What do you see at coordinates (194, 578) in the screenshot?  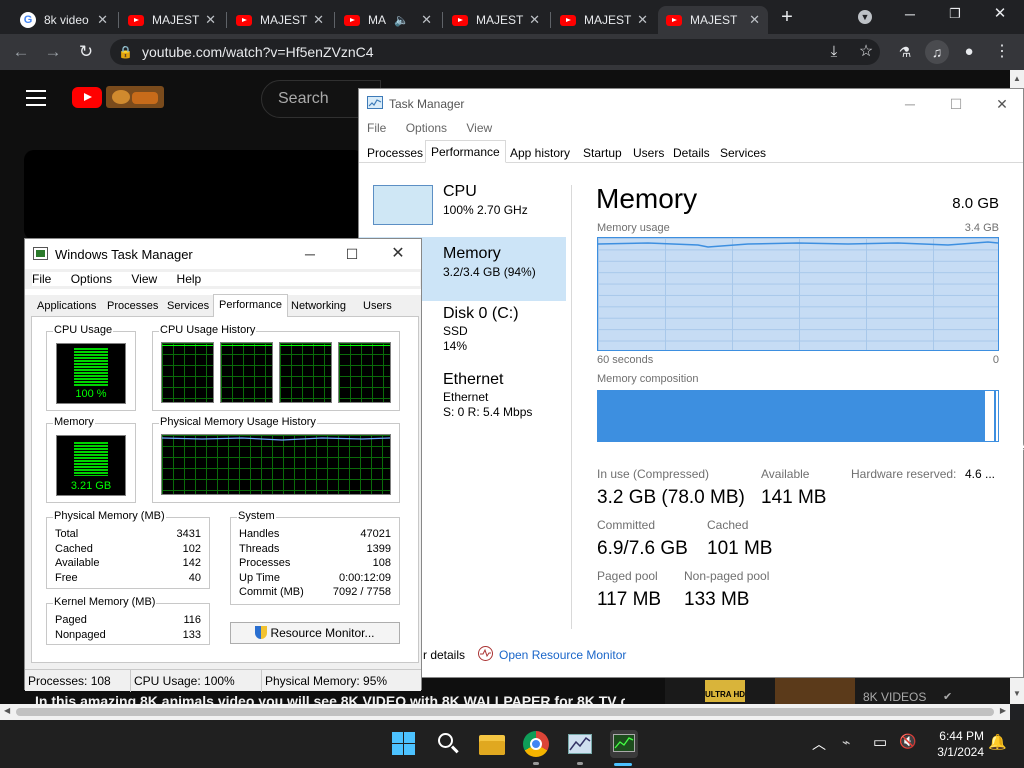 I see `kv-value: 40` at bounding box center [194, 578].